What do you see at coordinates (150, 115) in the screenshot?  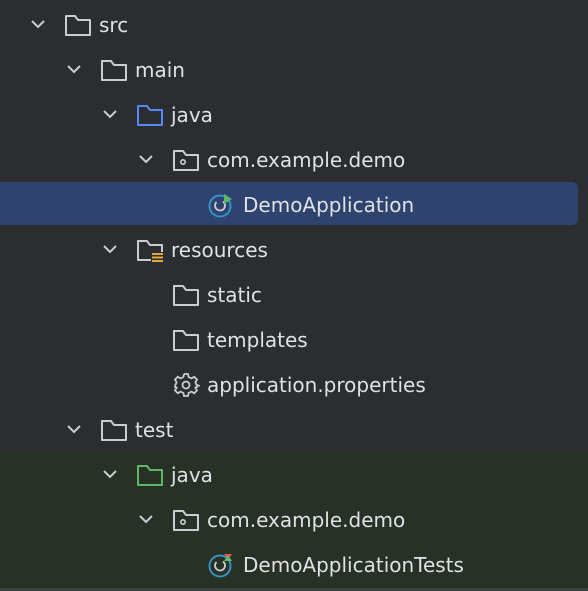 I see `source-root-folder-icon` at bounding box center [150, 115].